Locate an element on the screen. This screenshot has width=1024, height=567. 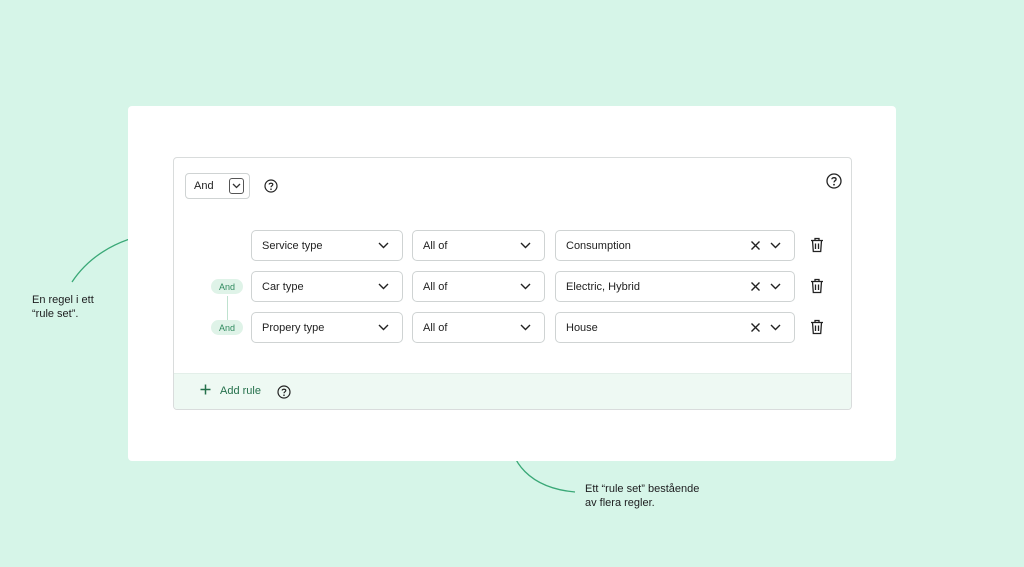
add-rule-button: Add rule is located at coordinates (230, 391).